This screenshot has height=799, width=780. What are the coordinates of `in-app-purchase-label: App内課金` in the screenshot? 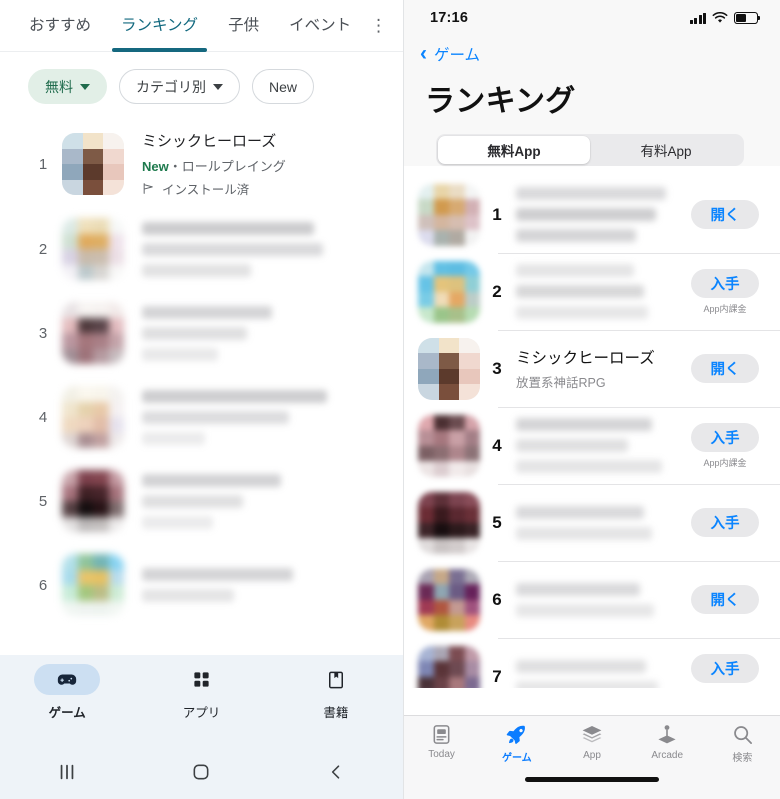 It's located at (724, 688).